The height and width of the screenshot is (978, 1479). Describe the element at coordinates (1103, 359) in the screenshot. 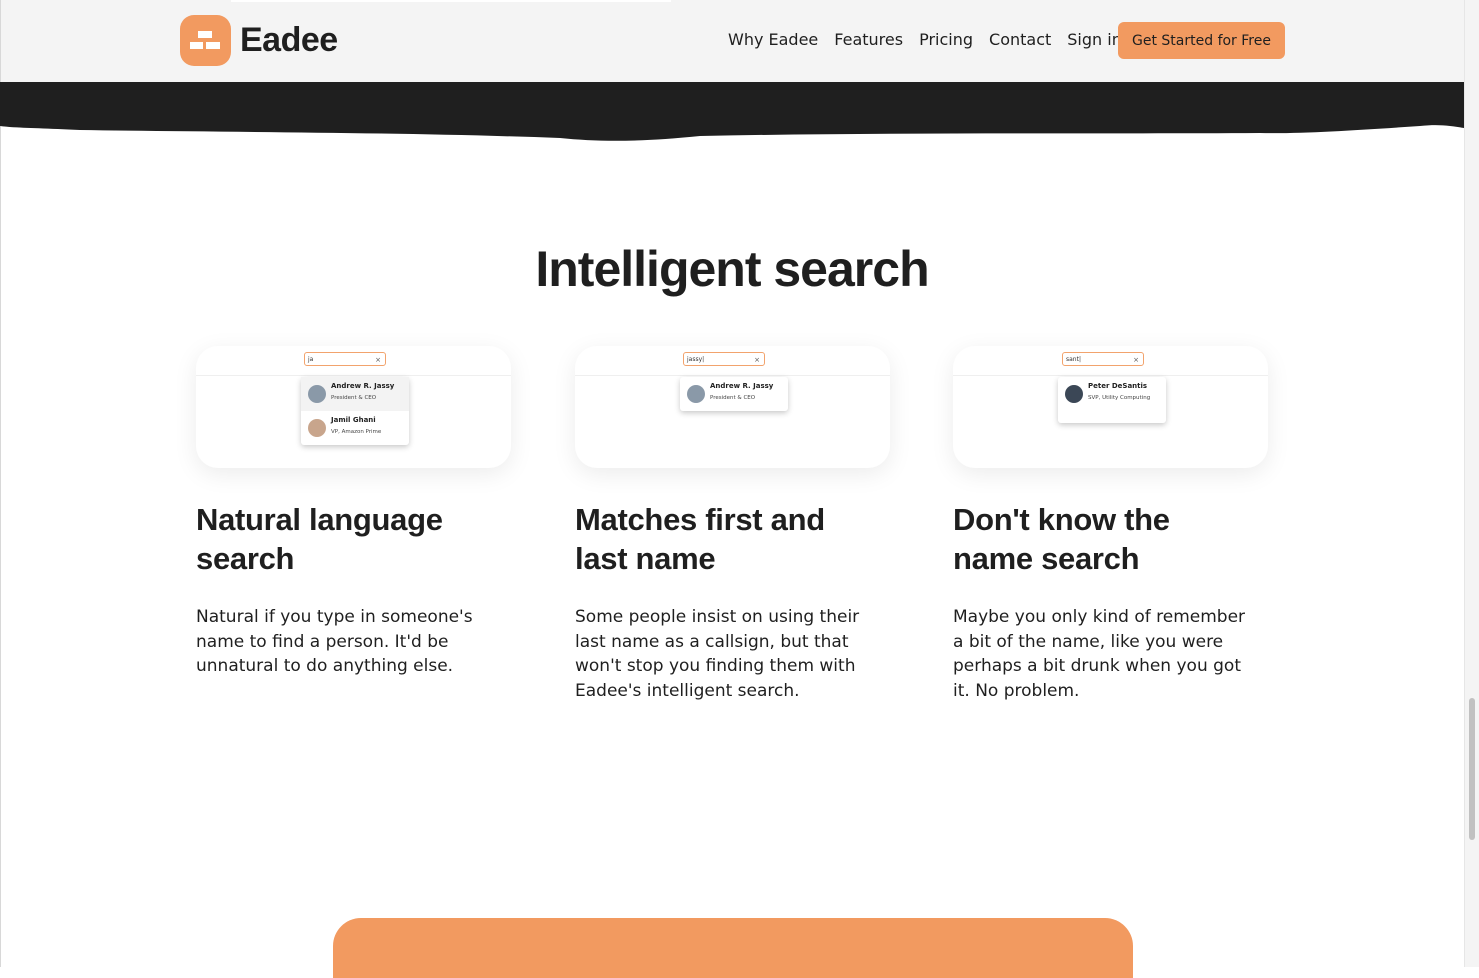

I see `search-input: sant| ×` at that location.